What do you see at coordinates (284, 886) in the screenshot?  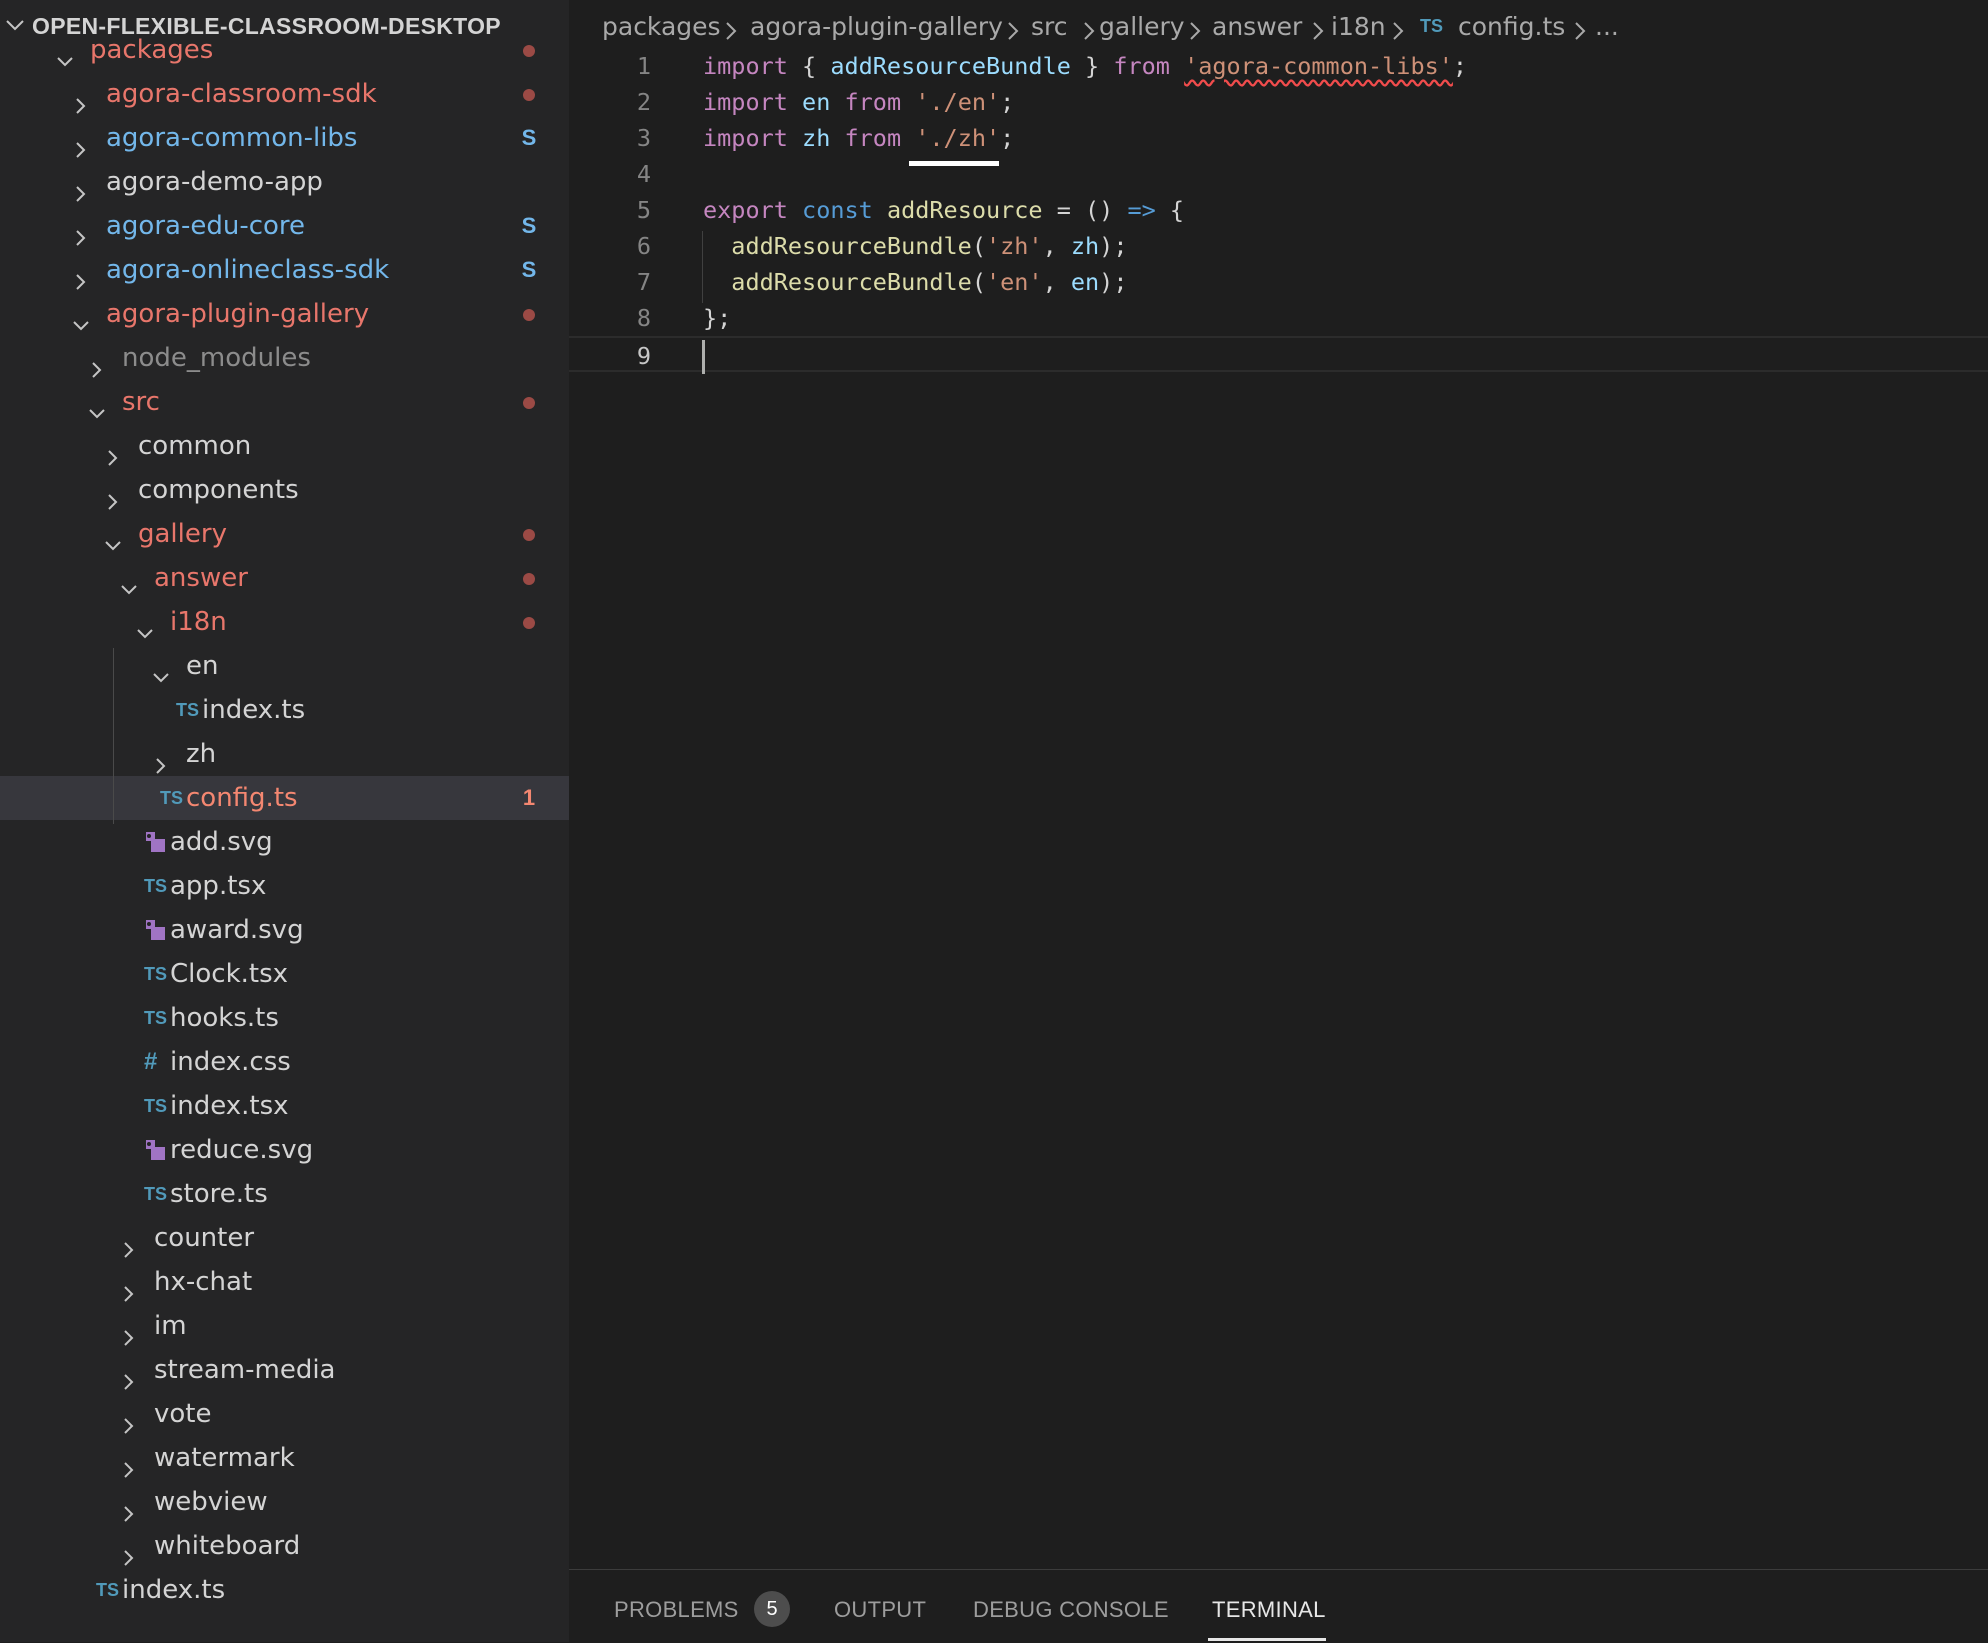 I see `tree-file: TS app.tsx` at bounding box center [284, 886].